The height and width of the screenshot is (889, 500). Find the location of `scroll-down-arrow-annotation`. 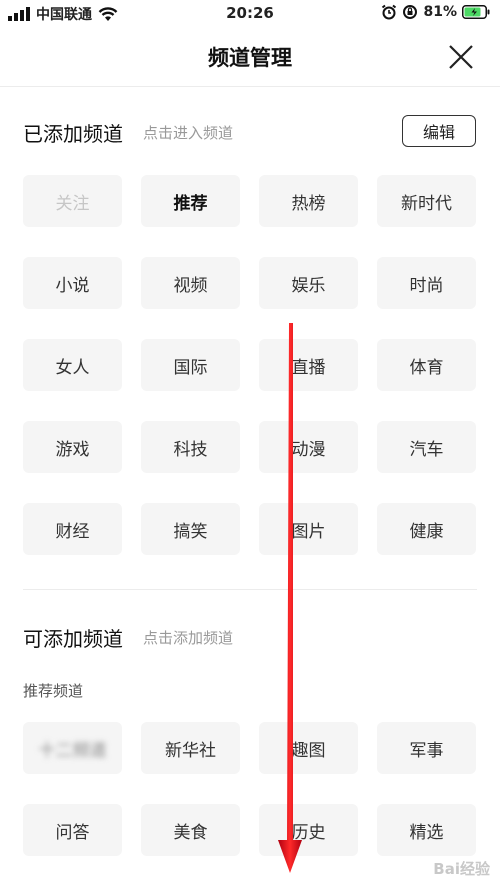

scroll-down-arrow-annotation is located at coordinates (290, 598).